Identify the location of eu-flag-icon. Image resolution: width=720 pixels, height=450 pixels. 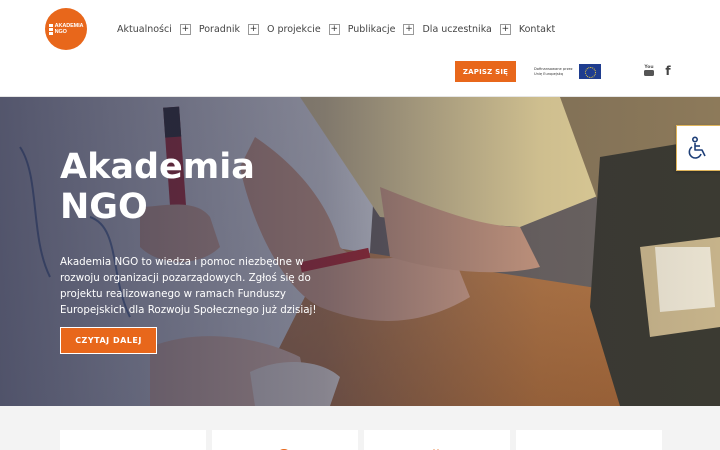
(590, 71).